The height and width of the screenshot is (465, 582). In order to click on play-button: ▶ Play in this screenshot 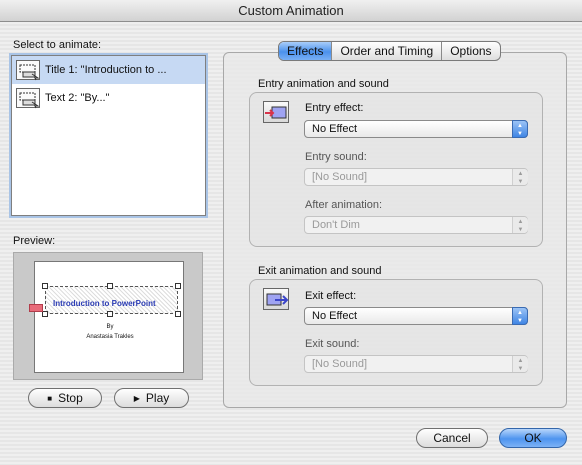, I will do `click(151, 398)`.